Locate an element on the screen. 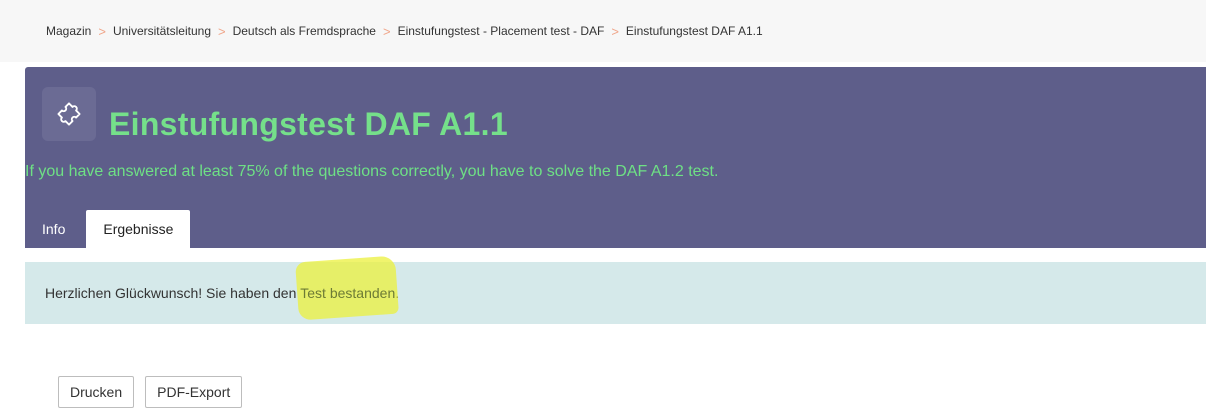  pdf-export-button: PDF-Export is located at coordinates (194, 392).